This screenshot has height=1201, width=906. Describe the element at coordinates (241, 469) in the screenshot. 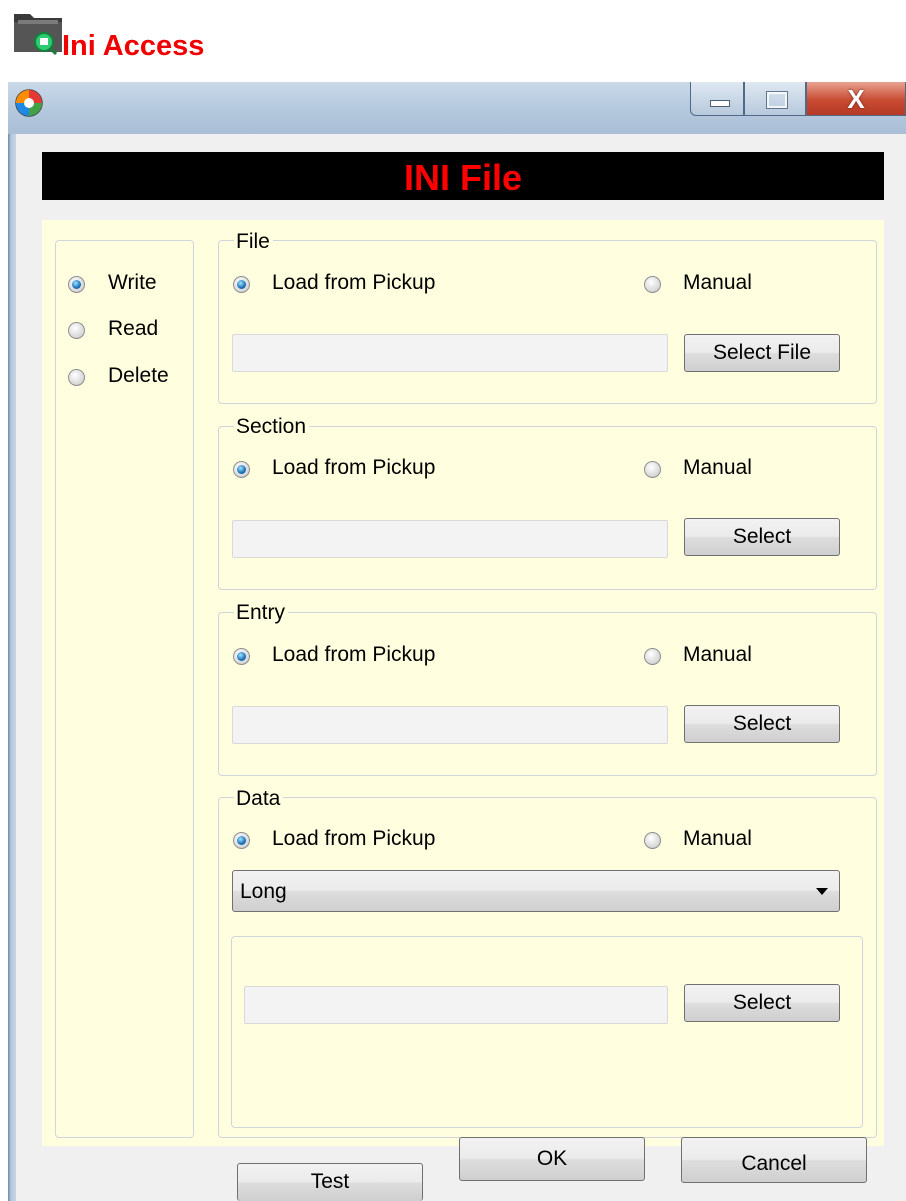

I see `section-pickup-radio` at that location.